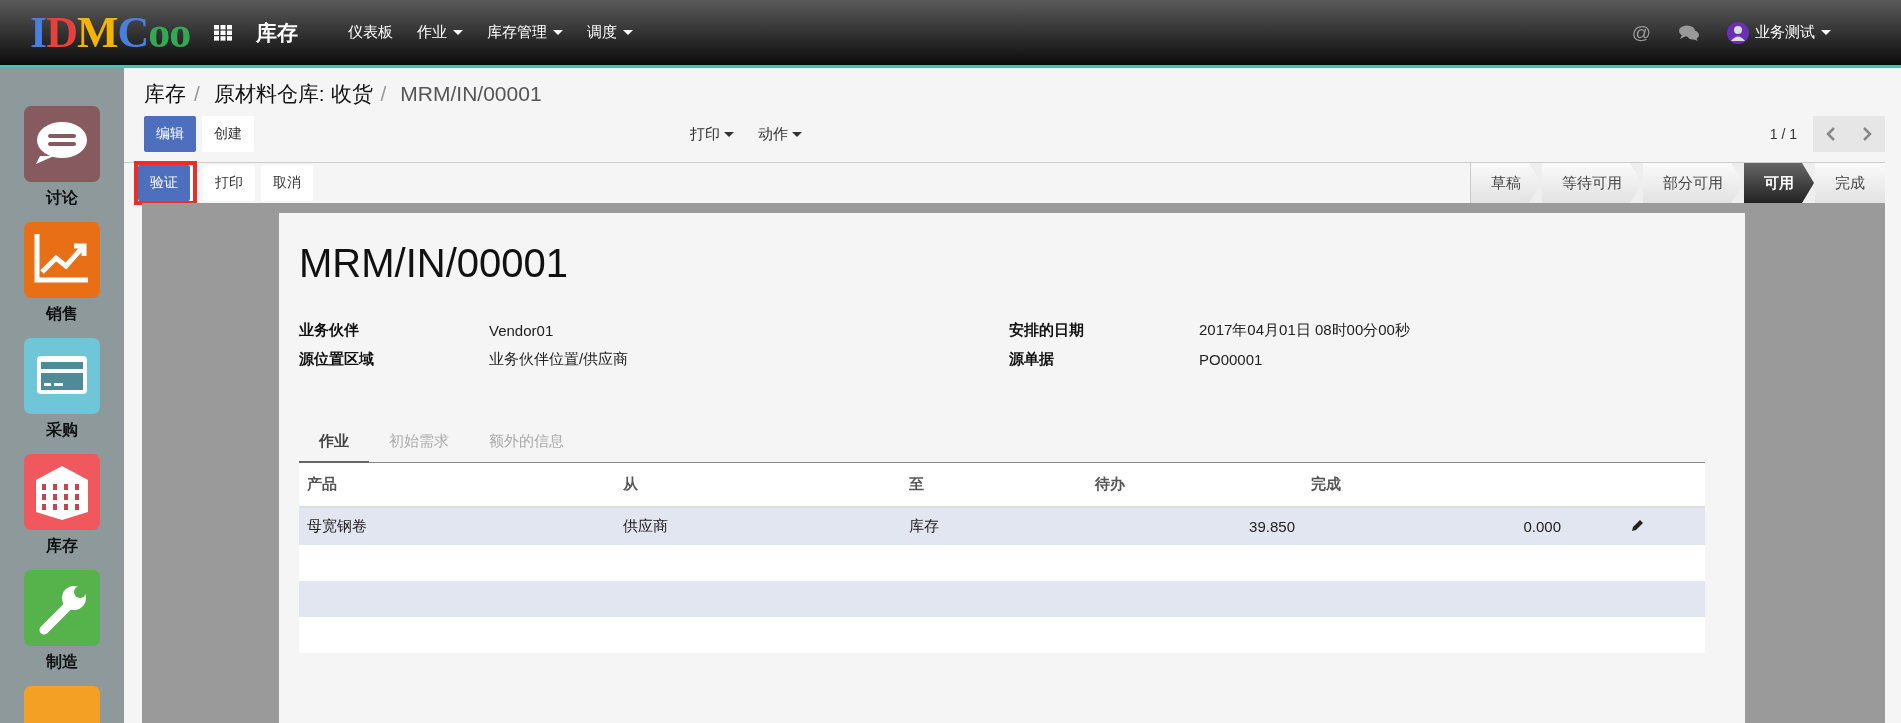  I want to click on action-dropdown: 动作, so click(780, 134).